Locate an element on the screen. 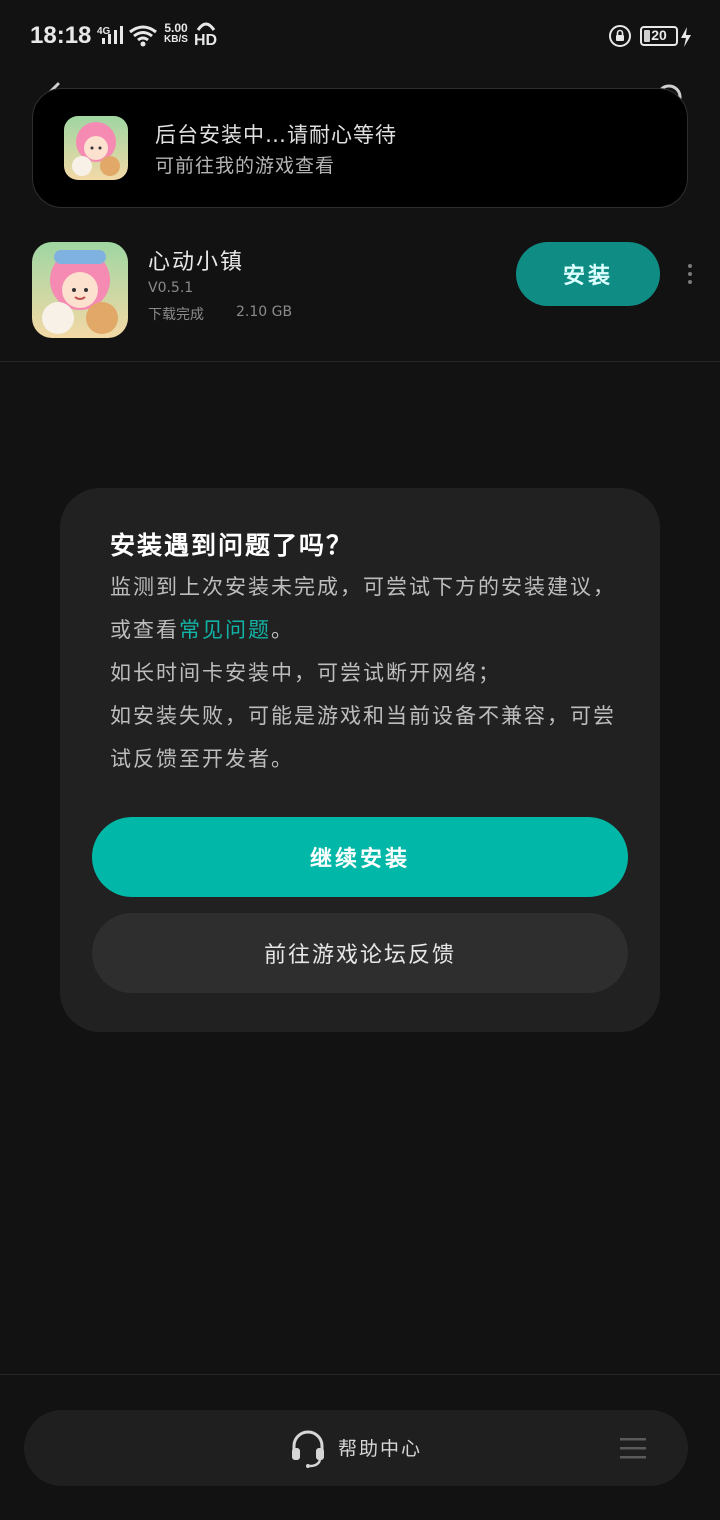  dialog-paragraph-1: 监测到上次安装未完成，可尝试下方的安装建议，或查看常见问题。 is located at coordinates (368, 609).